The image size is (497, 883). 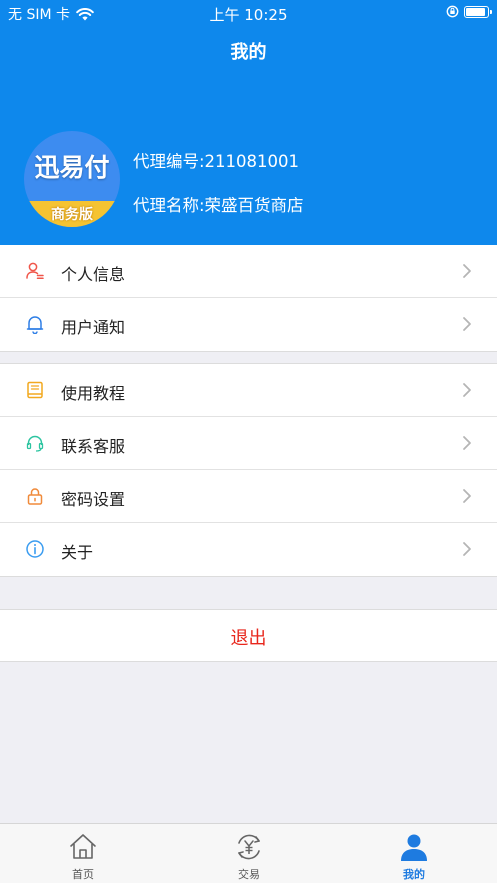 I want to click on tab-label: 首页, so click(x=83, y=874).